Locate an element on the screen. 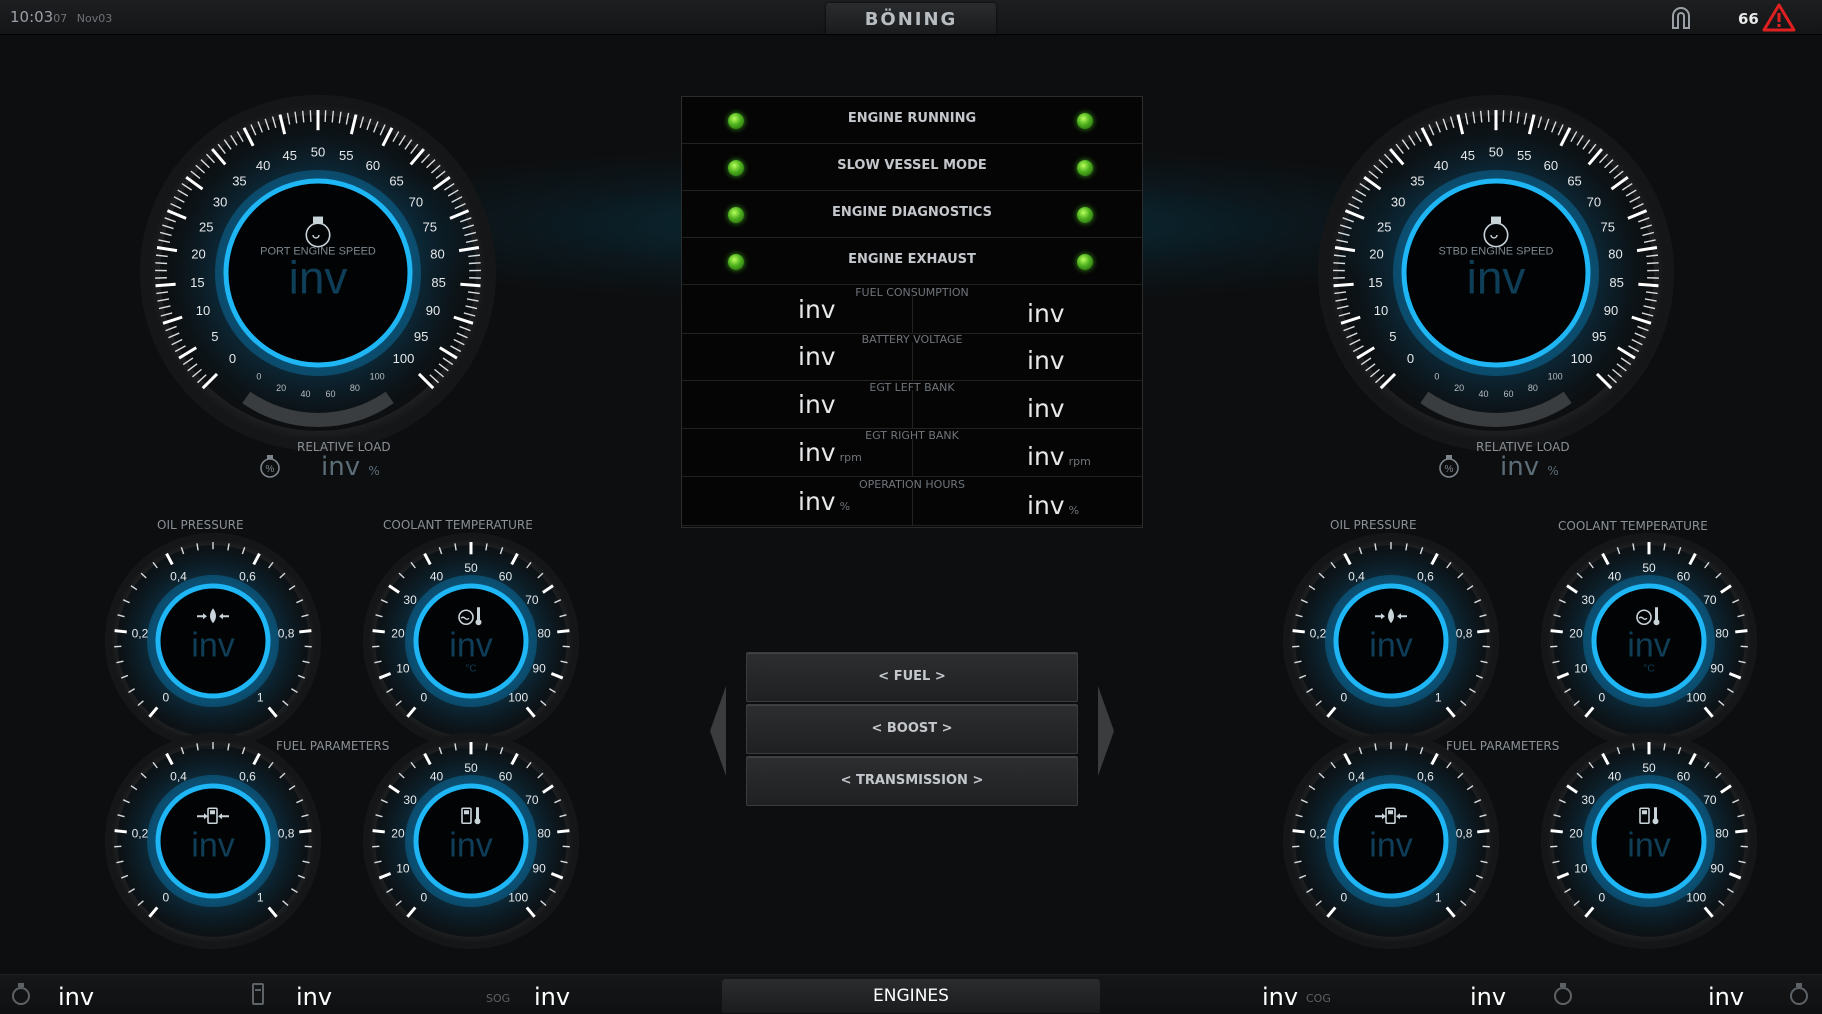 The height and width of the screenshot is (1014, 1822). value-unit: rpm is located at coordinates (1080, 461).